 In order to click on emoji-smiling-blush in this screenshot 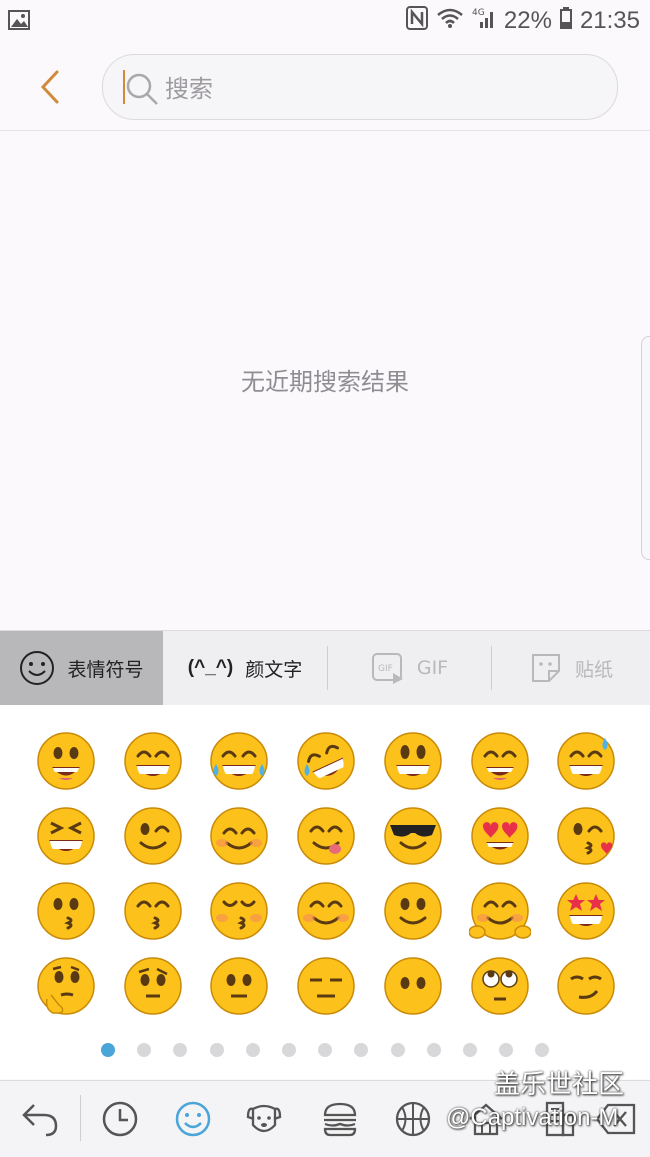, I will do `click(239, 836)`.